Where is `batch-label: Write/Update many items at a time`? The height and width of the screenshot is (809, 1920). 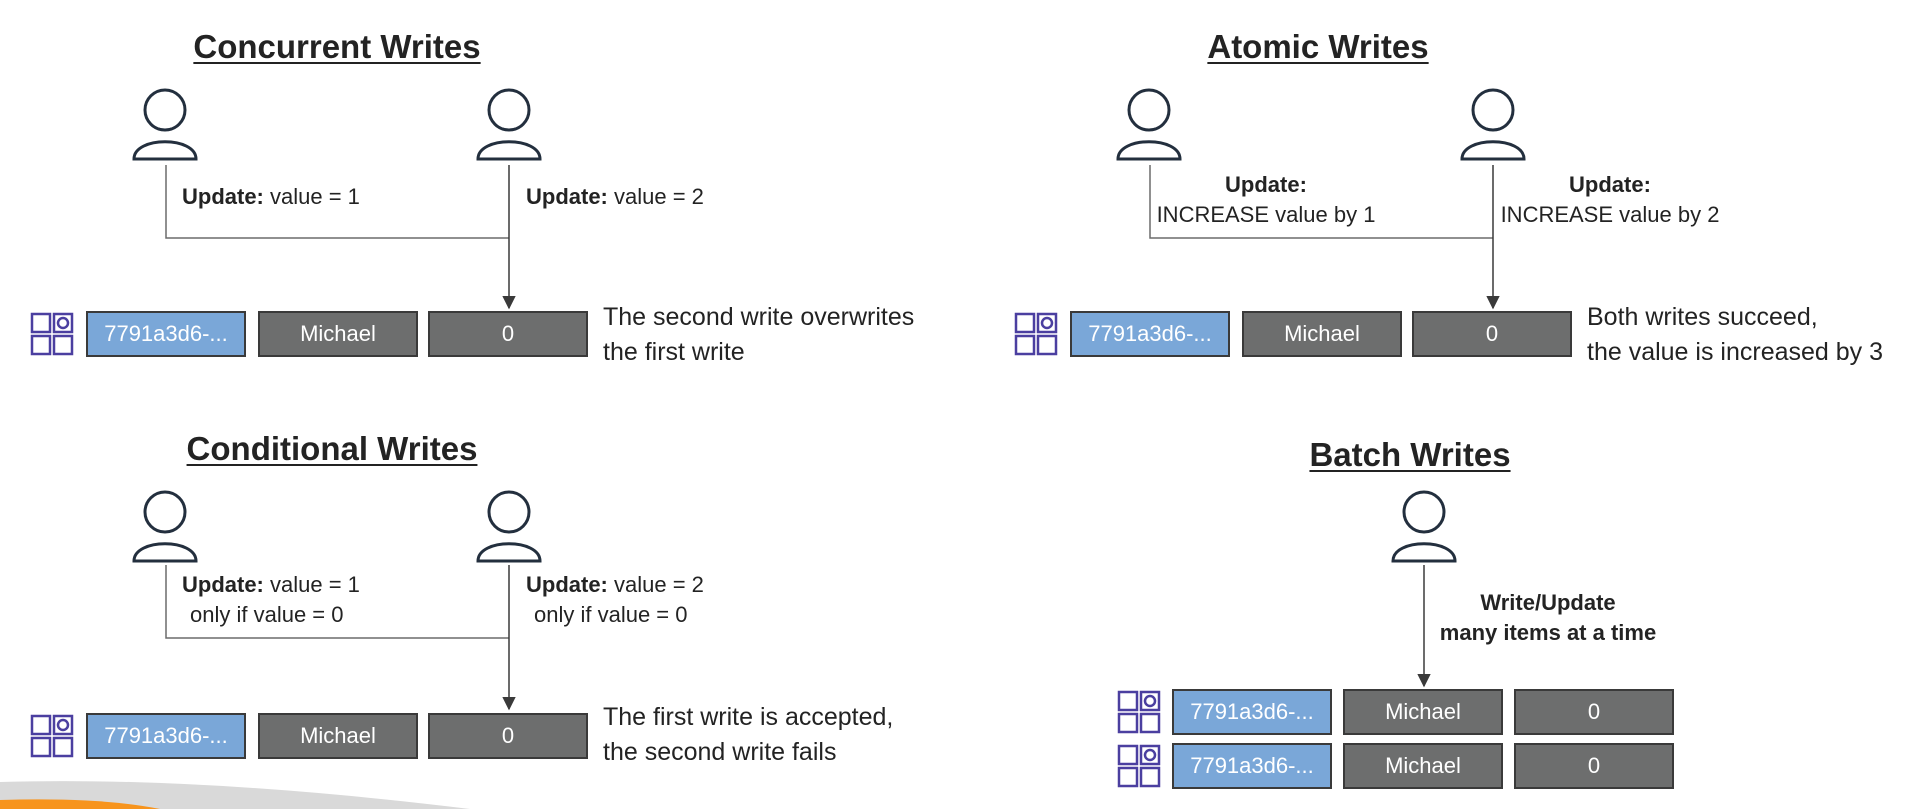
batch-label: Write/Update many items at a time is located at coordinates (1548, 618).